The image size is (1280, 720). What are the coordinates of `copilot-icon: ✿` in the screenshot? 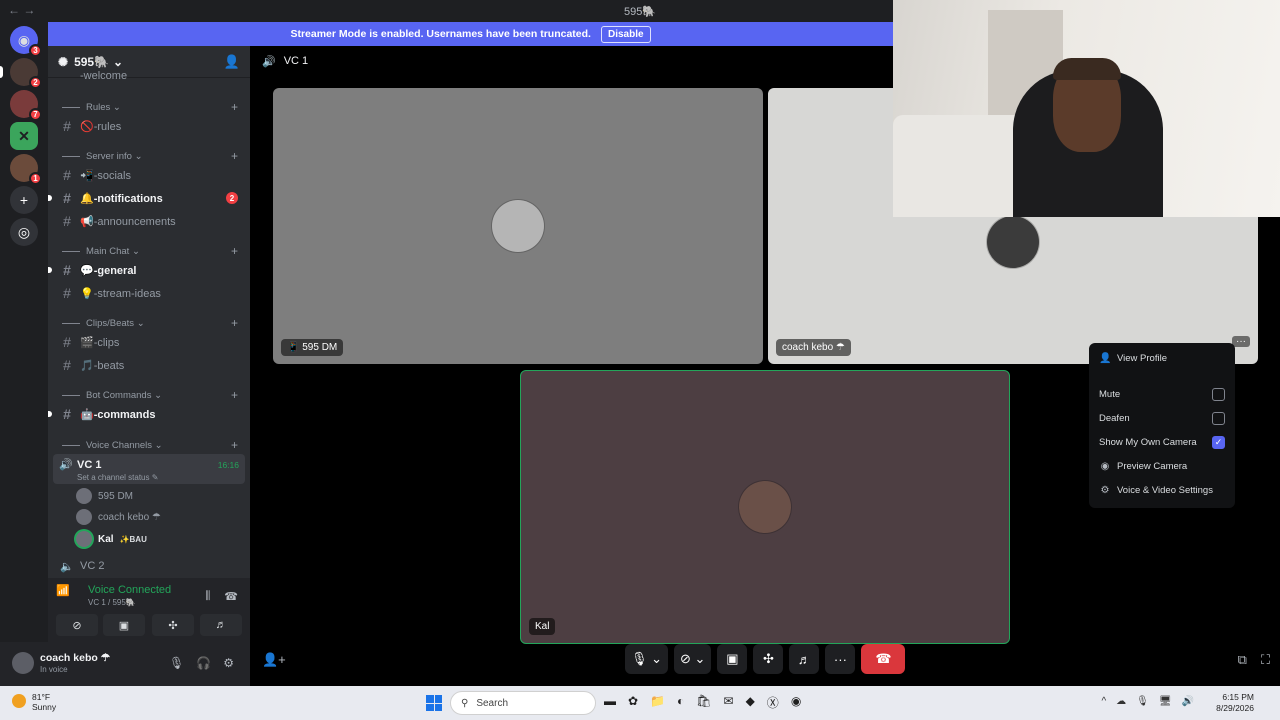 It's located at (633, 702).